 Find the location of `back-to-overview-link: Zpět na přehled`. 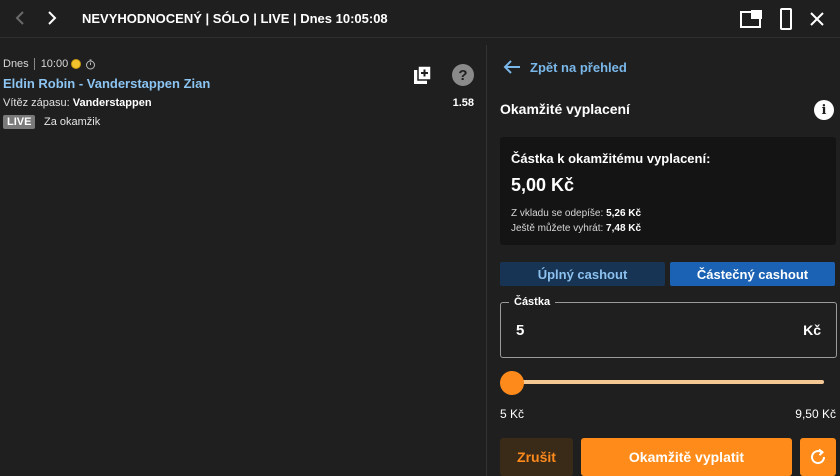

back-to-overview-link: Zpět na přehled is located at coordinates (564, 67).